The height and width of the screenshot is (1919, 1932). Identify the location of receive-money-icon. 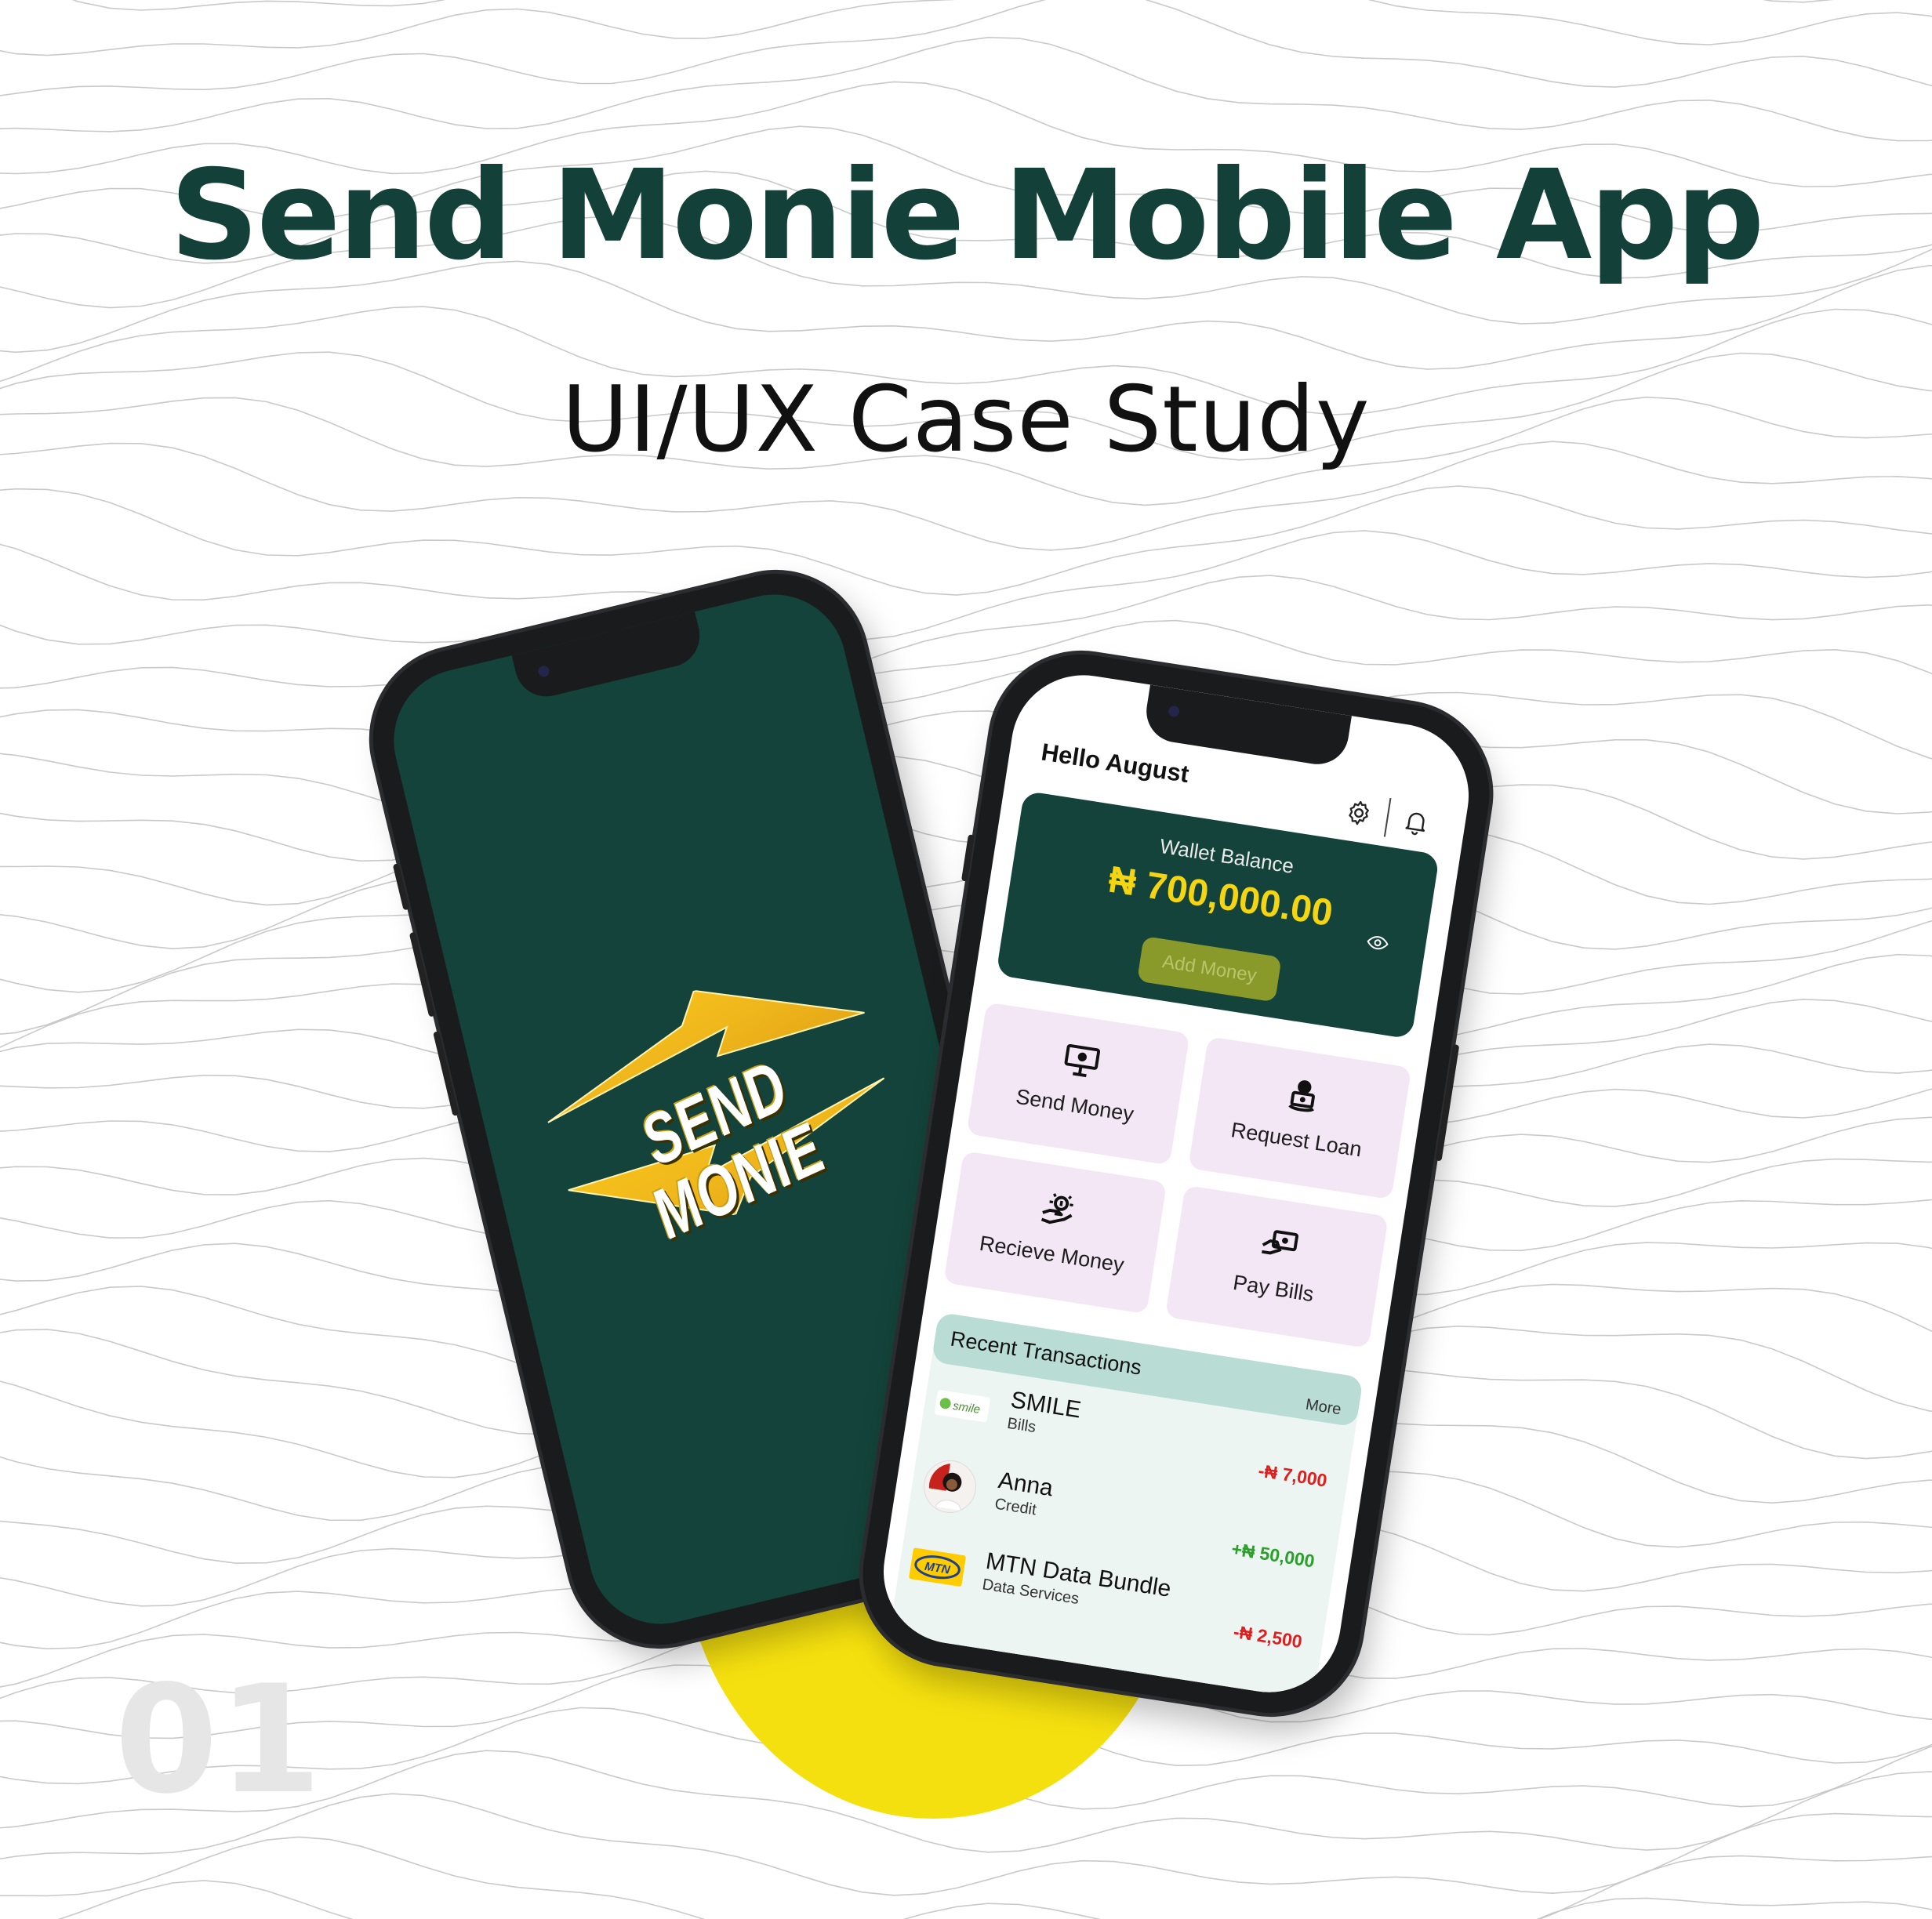
(1056, 1208).